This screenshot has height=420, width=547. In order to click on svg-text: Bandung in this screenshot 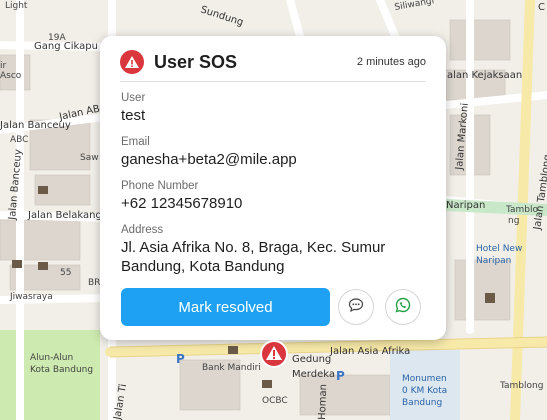, I will do `click(422, 403)`.